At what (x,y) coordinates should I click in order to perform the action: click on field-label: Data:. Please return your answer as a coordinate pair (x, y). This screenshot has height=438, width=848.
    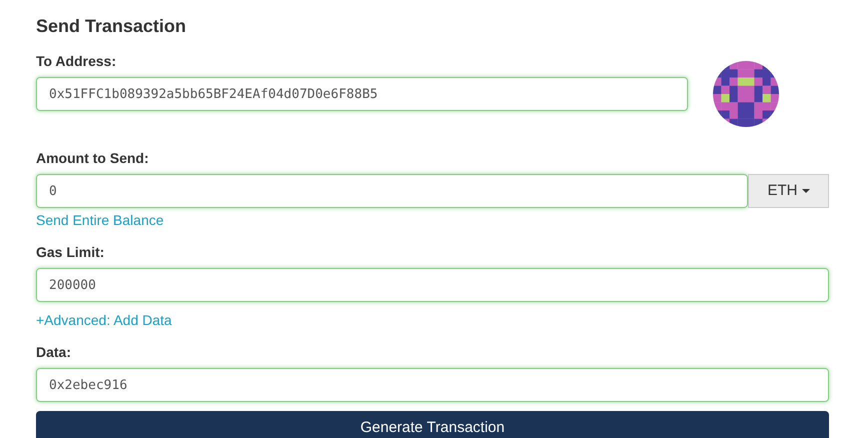
    Looking at the image, I should click on (54, 352).